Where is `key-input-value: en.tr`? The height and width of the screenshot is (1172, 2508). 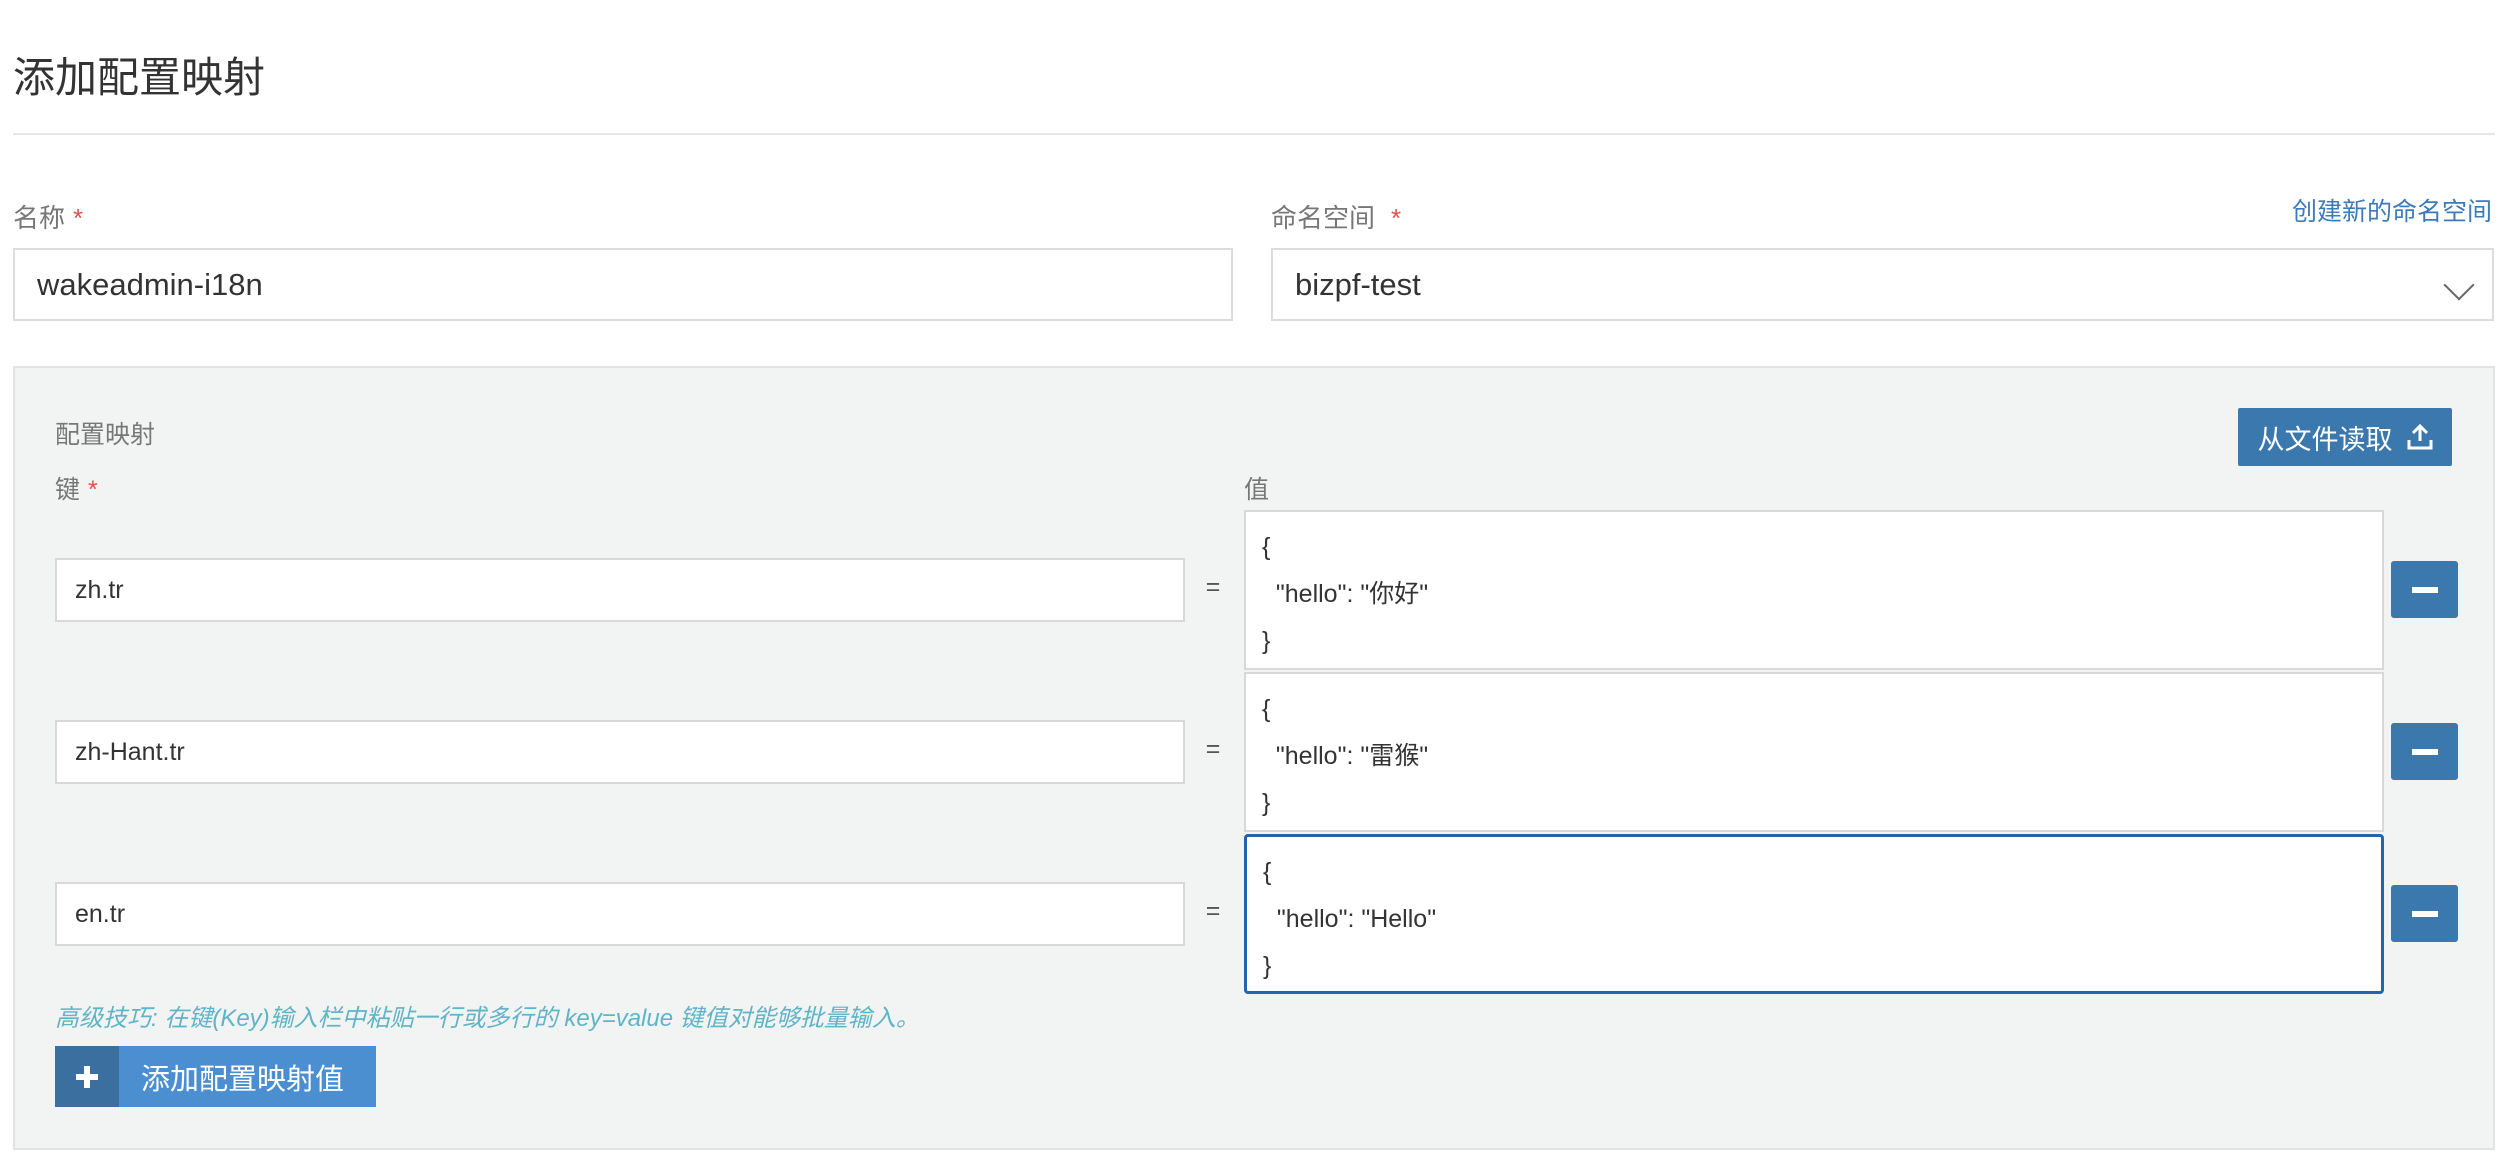
key-input-value: en.tr is located at coordinates (100, 913).